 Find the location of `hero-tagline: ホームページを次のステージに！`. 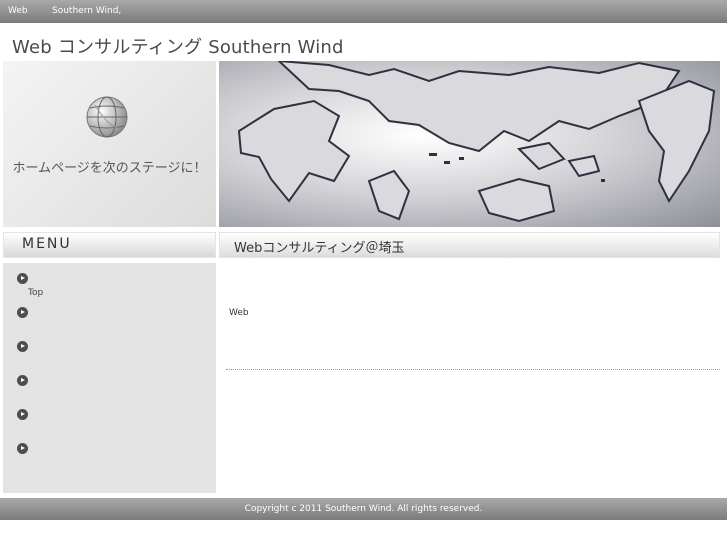

hero-tagline: ホームページを次のステージに！ is located at coordinates (109, 168).